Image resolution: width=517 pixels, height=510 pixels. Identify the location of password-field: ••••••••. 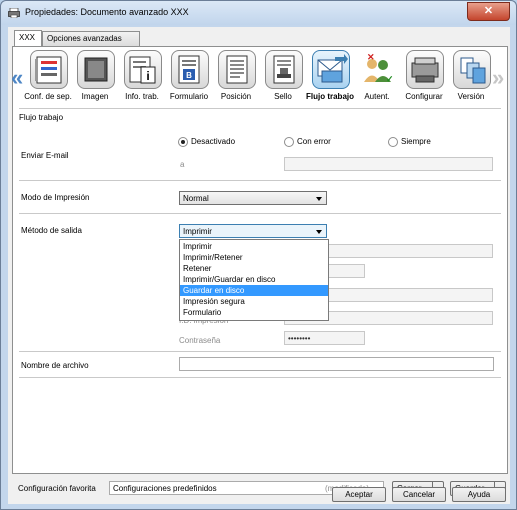
(324, 338).